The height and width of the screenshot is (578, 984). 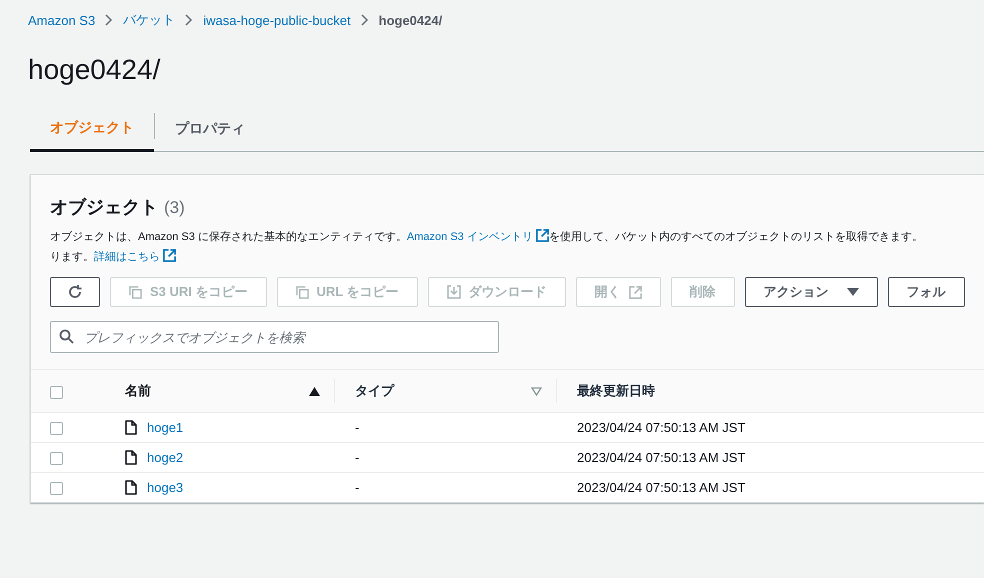 What do you see at coordinates (174, 208) in the screenshot?
I see `object-count: (3)` at bounding box center [174, 208].